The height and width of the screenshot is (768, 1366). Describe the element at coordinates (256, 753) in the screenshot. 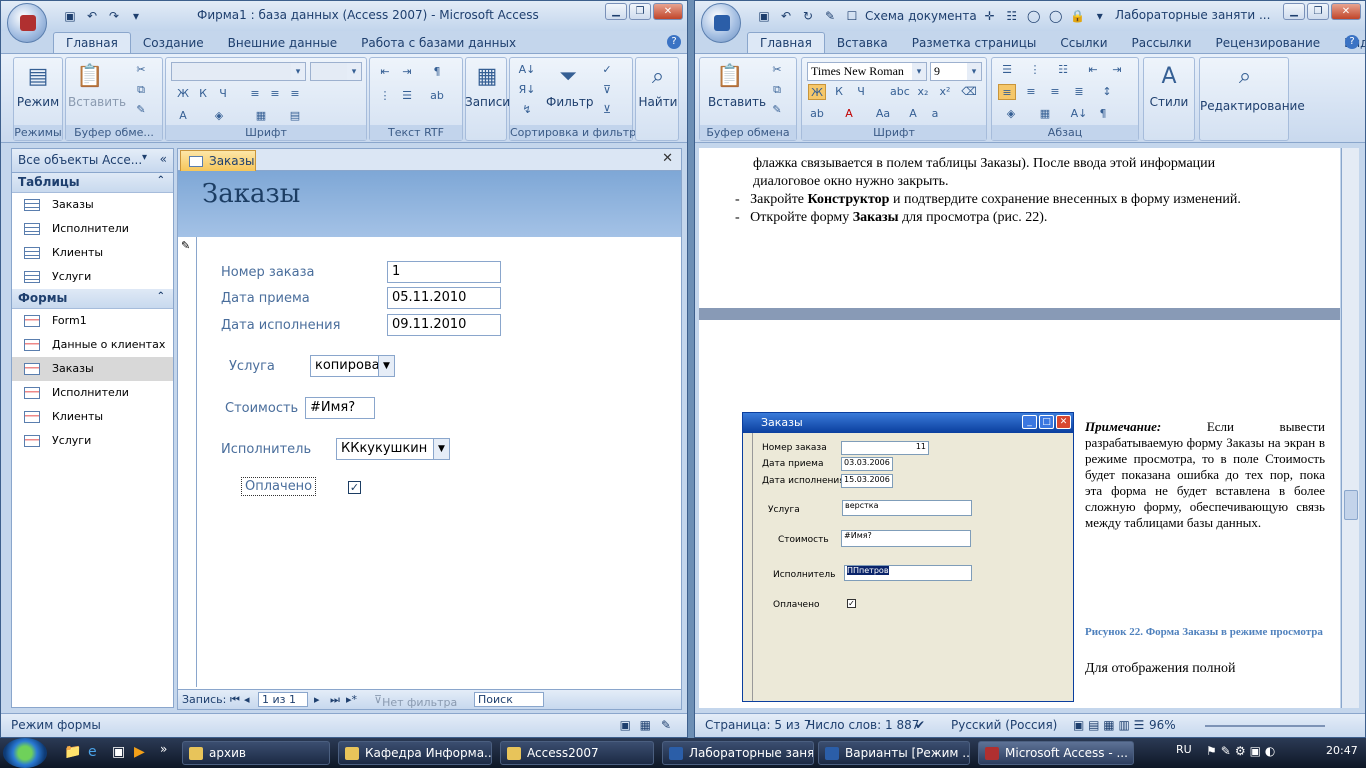

I see `taskbar-item: архив` at that location.